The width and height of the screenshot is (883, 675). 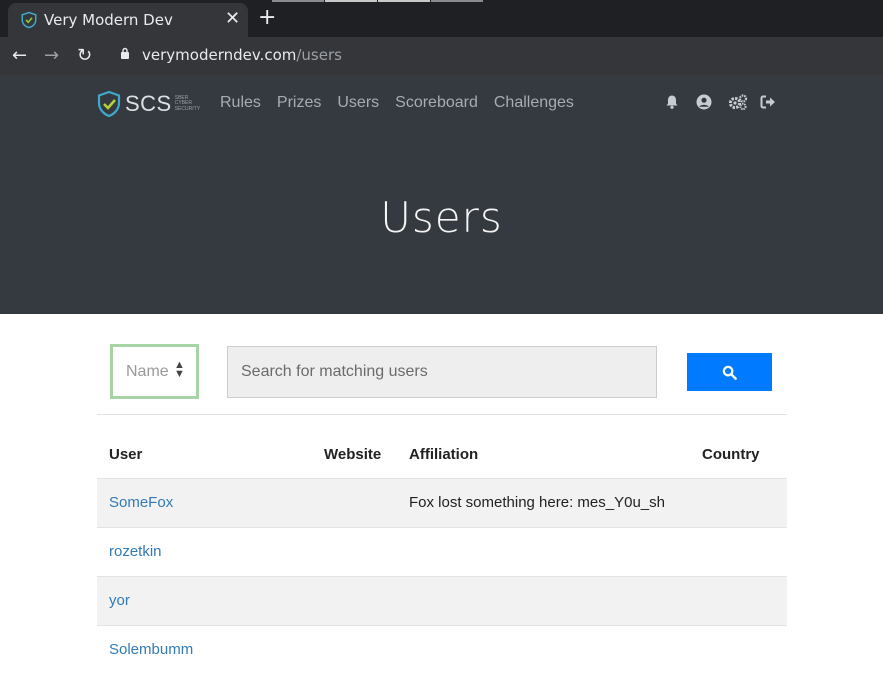 What do you see at coordinates (353, 454) in the screenshot?
I see `header-website: Website` at bounding box center [353, 454].